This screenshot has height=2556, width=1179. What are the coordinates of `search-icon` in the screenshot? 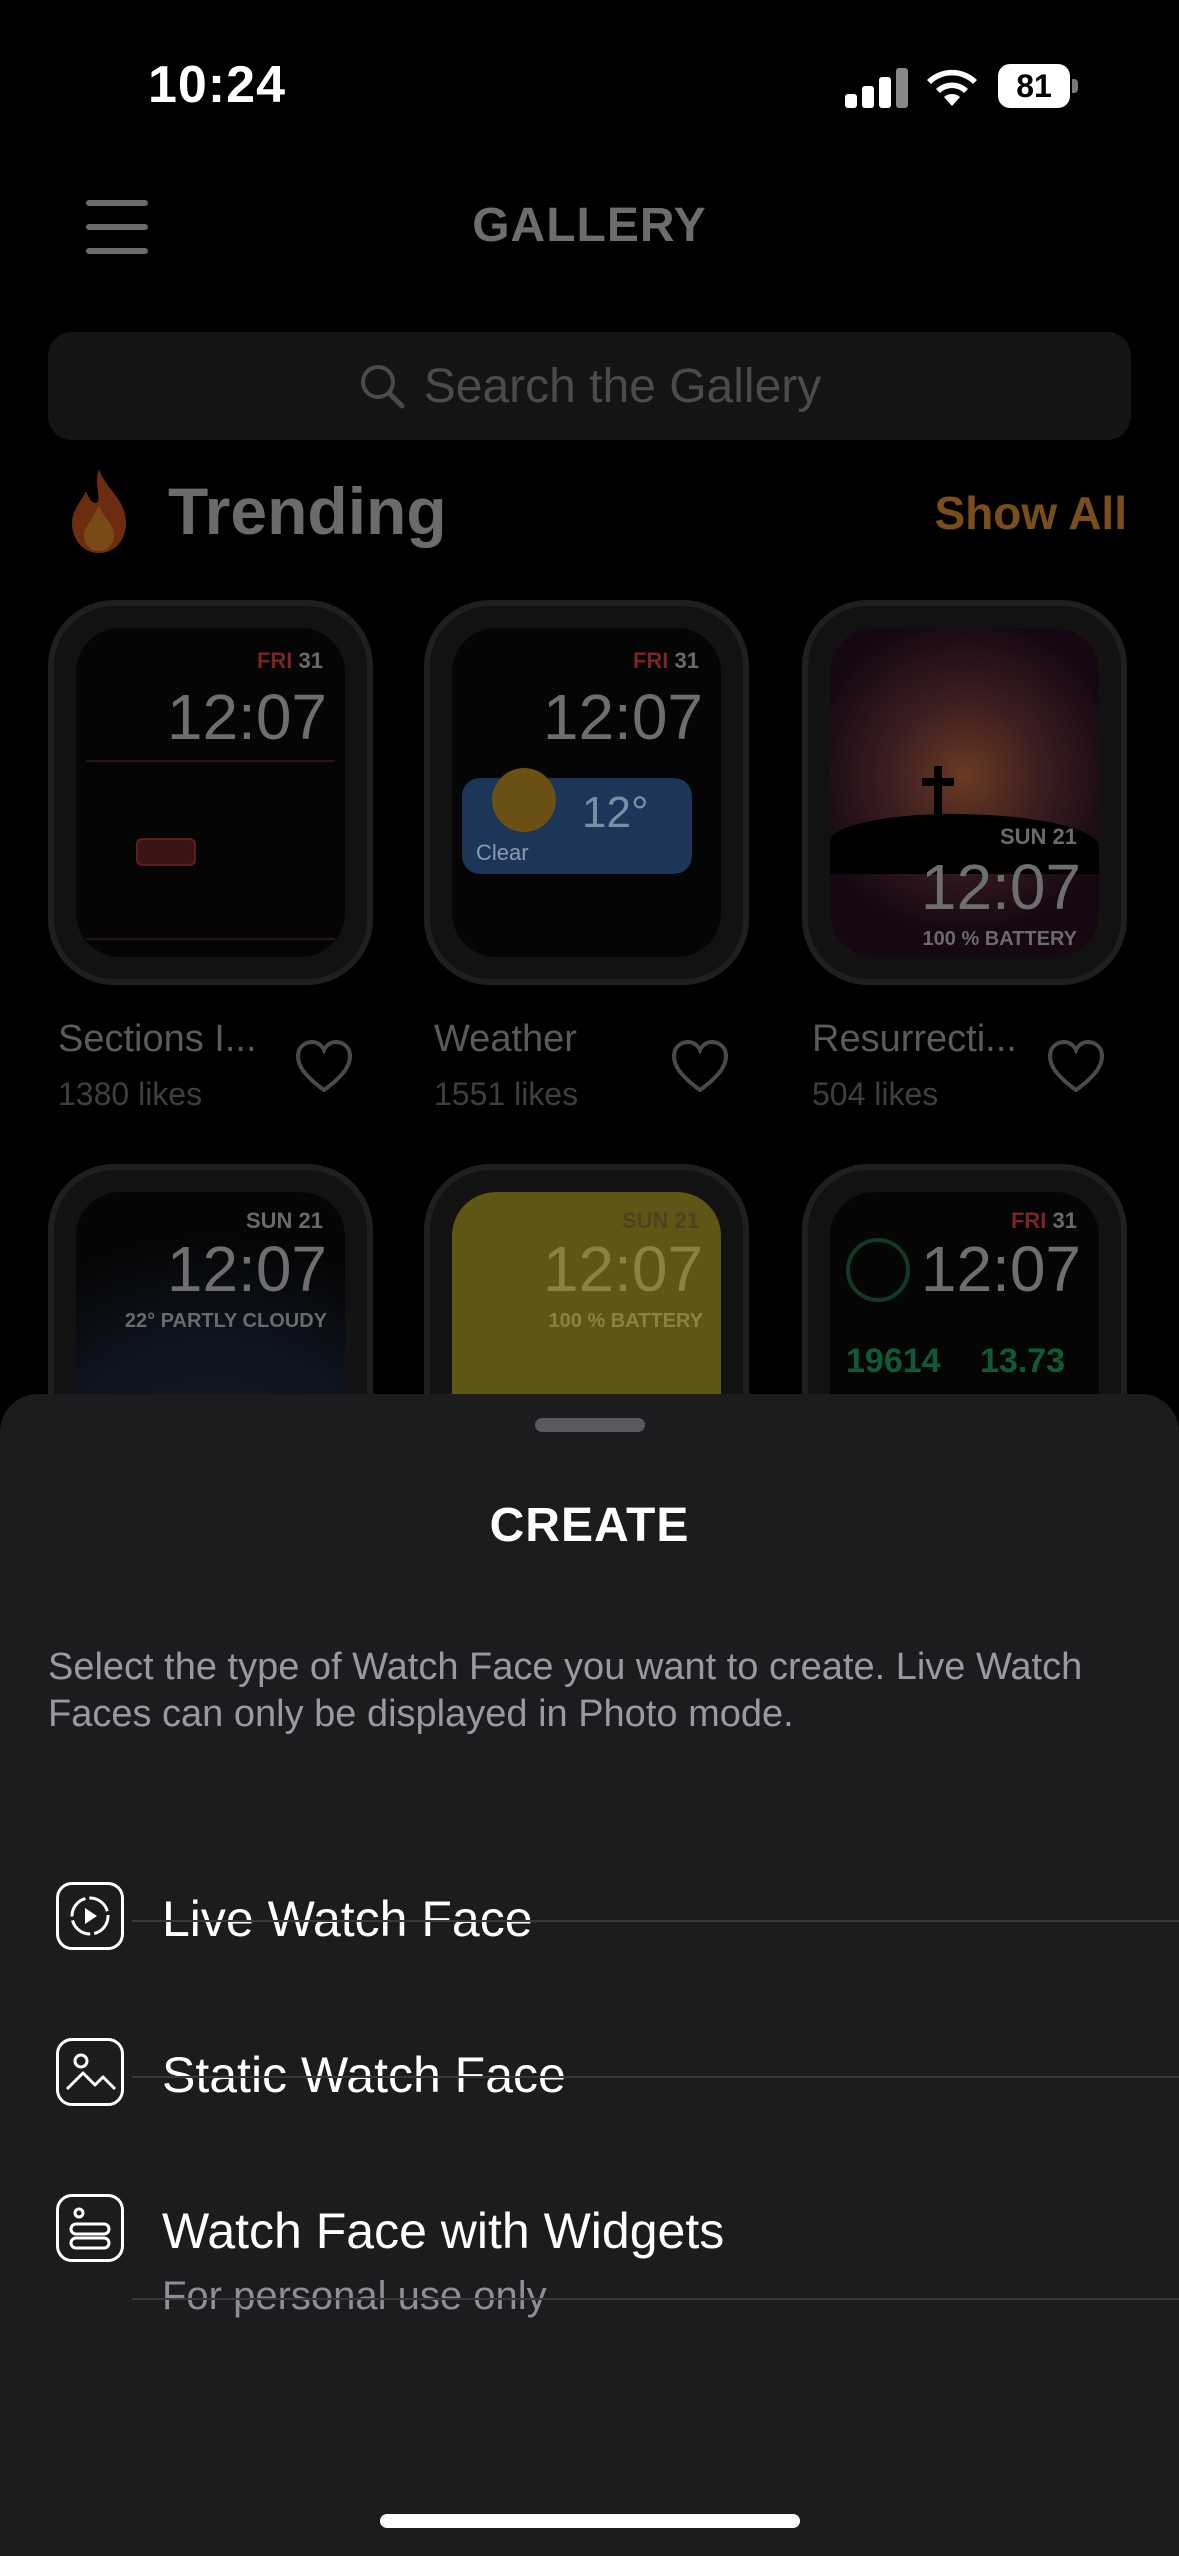 It's located at (382, 387).